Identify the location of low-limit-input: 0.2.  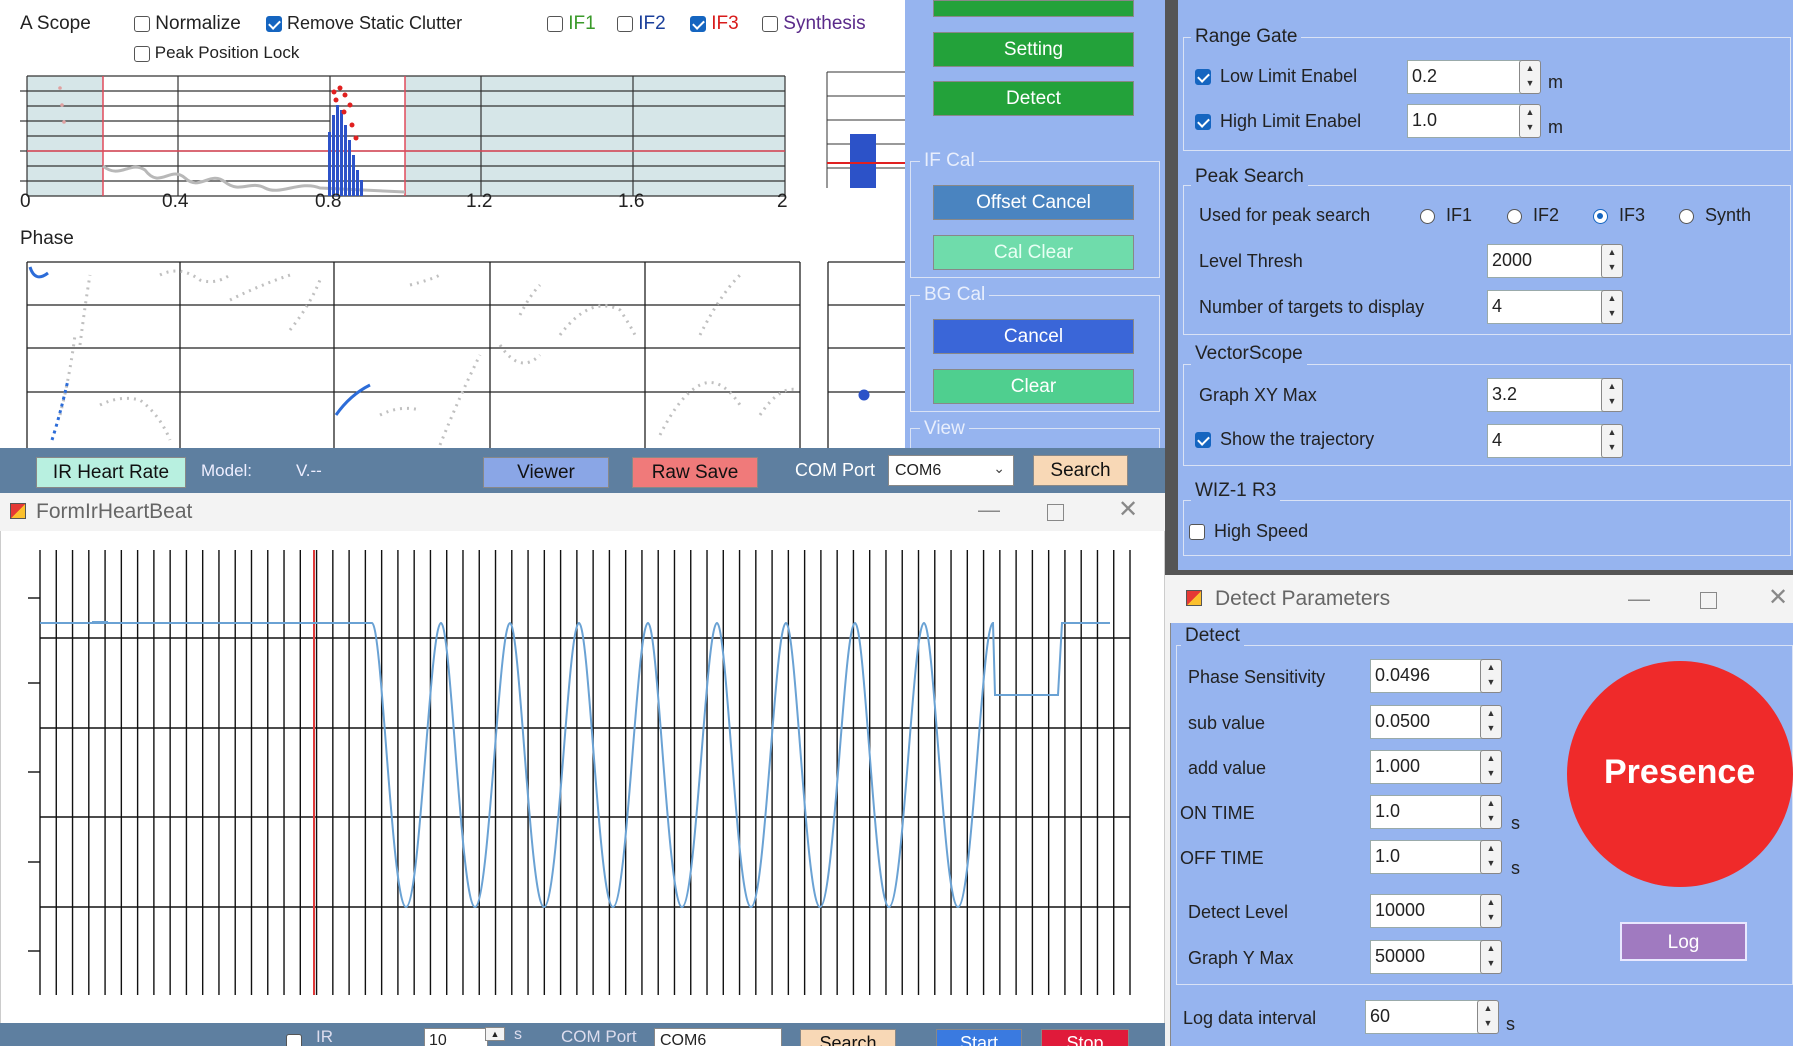
(1466, 77).